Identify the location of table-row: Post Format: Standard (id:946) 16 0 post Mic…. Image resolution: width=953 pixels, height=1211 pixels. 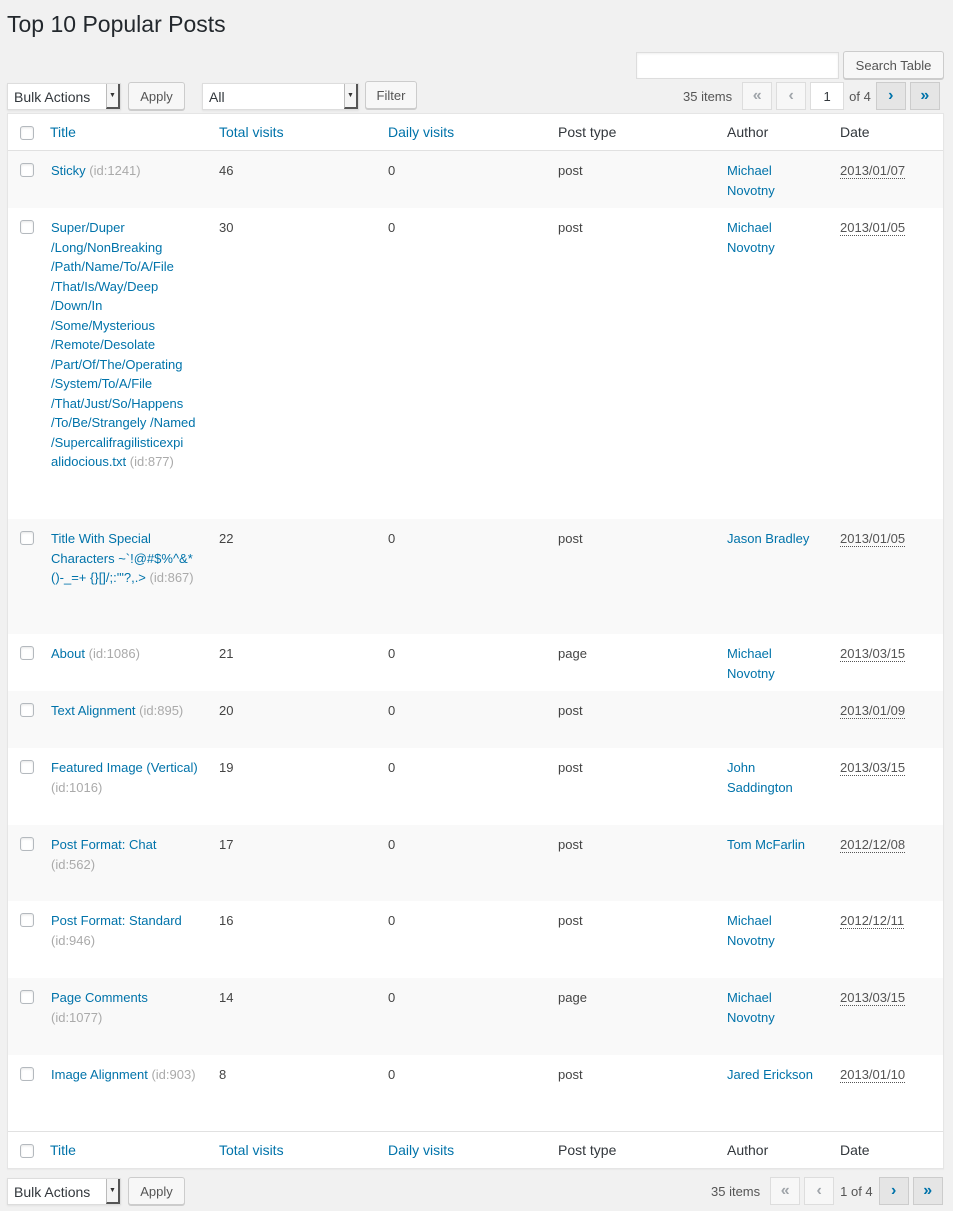
(475, 939).